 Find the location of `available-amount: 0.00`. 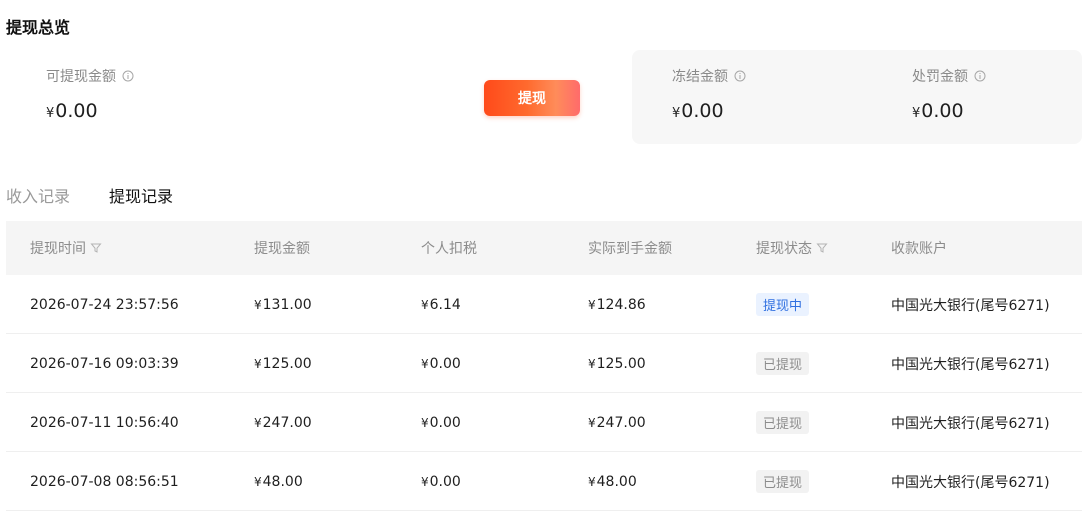

available-amount: 0.00 is located at coordinates (76, 111).